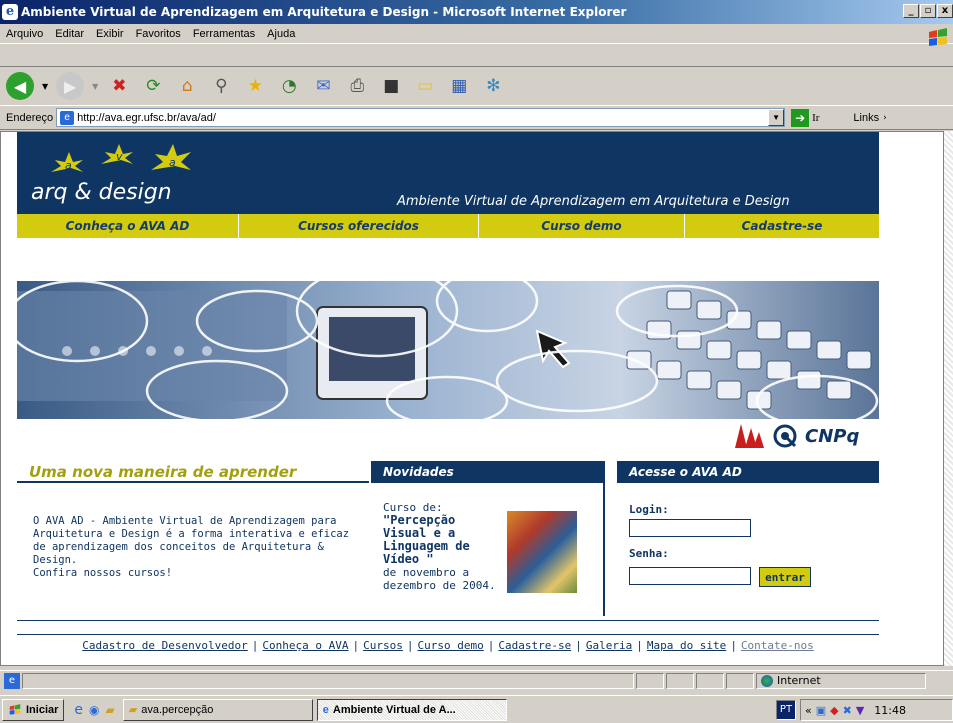  Describe the element at coordinates (221, 86) in the screenshot. I see `search-icon: ⚲` at that location.